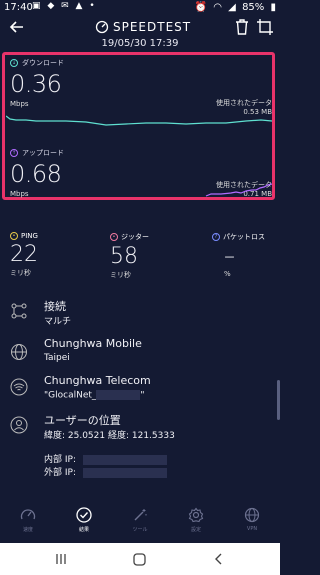  What do you see at coordinates (93, 343) in the screenshot?
I see `server-name: Chunghwa Mobile` at bounding box center [93, 343].